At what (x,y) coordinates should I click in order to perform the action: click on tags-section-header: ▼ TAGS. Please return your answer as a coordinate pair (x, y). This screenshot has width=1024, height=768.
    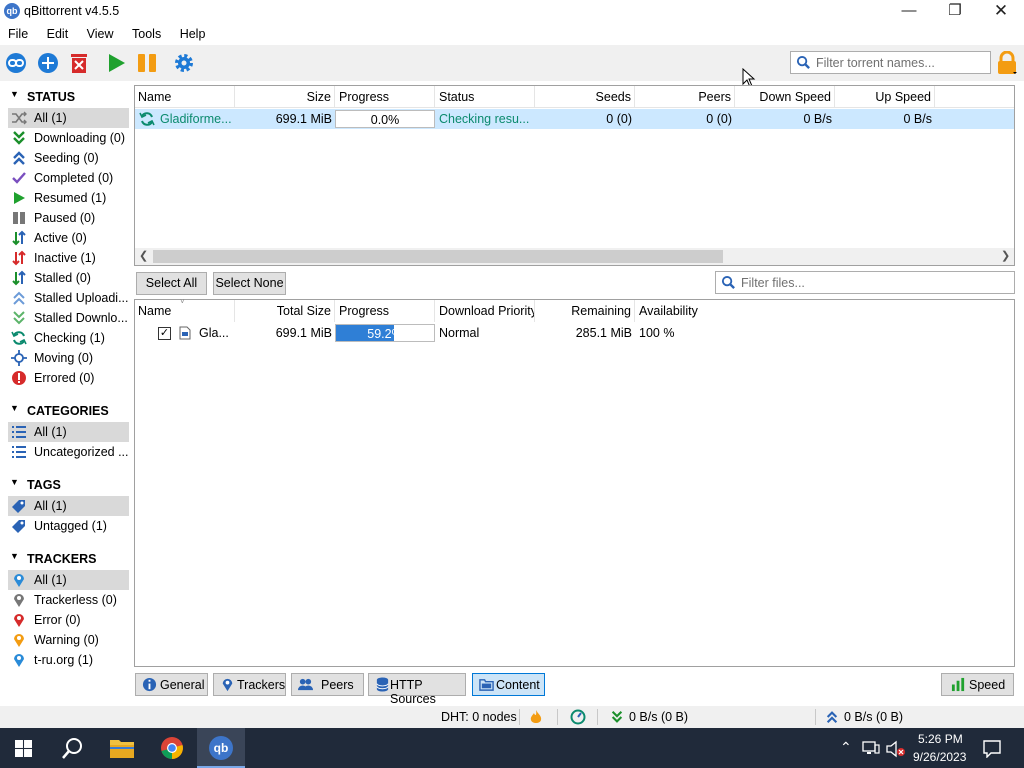
    Looking at the image, I should click on (69, 484).